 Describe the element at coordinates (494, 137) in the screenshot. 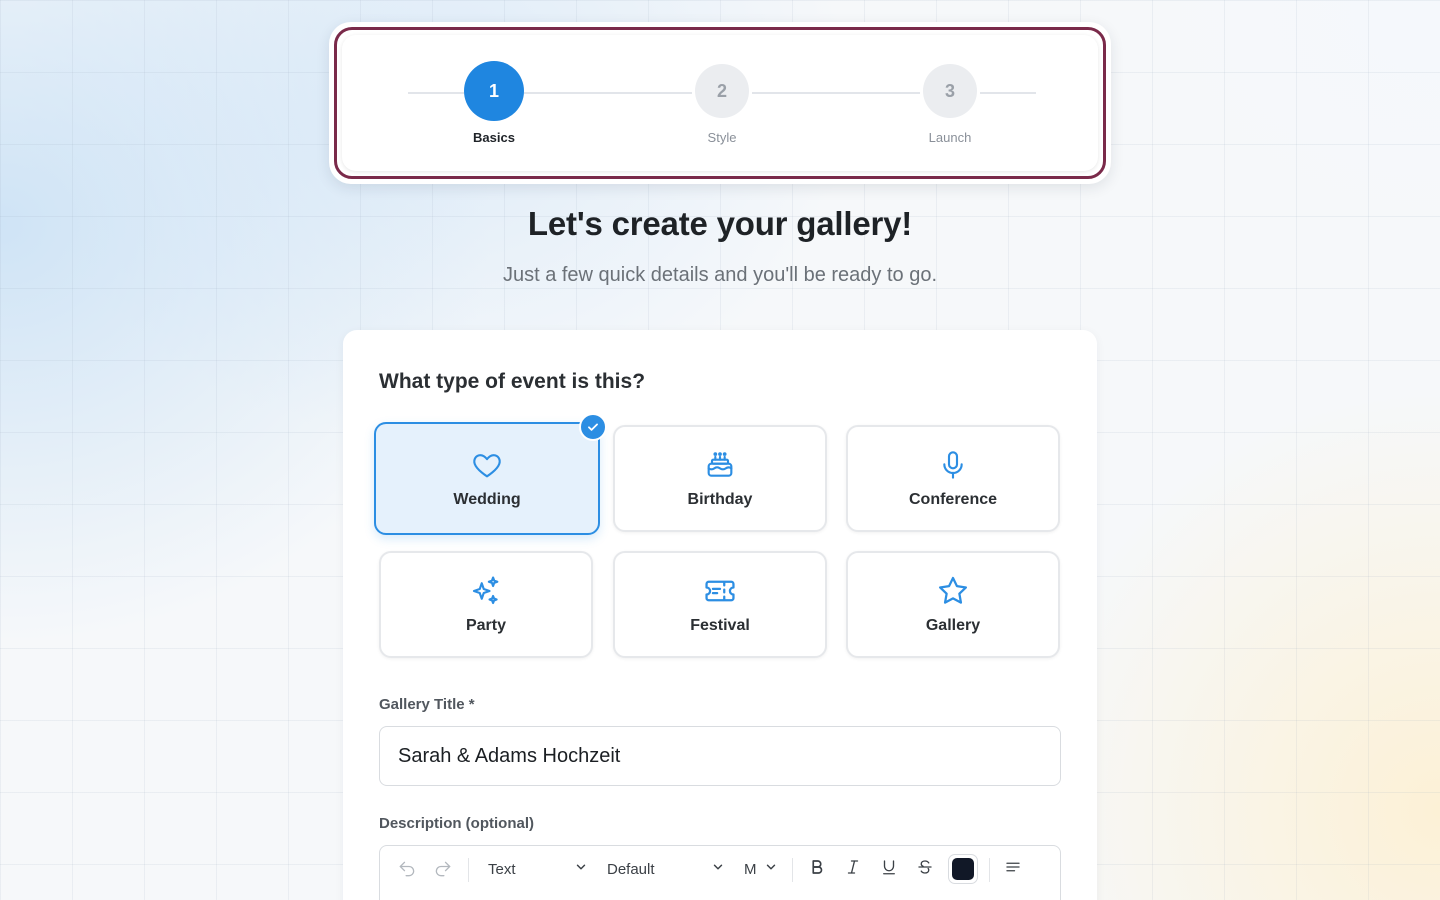

I see `step-label: Basics` at that location.